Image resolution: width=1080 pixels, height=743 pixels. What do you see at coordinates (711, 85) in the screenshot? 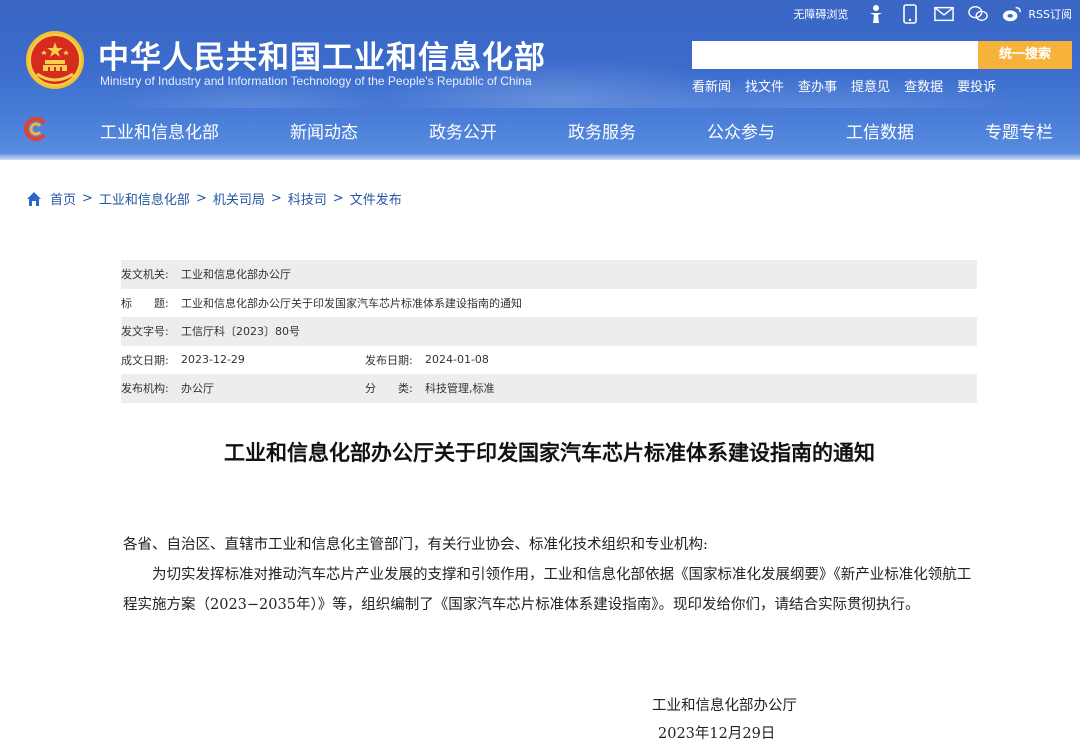
I see `quicklink-news: 看新闻` at bounding box center [711, 85].